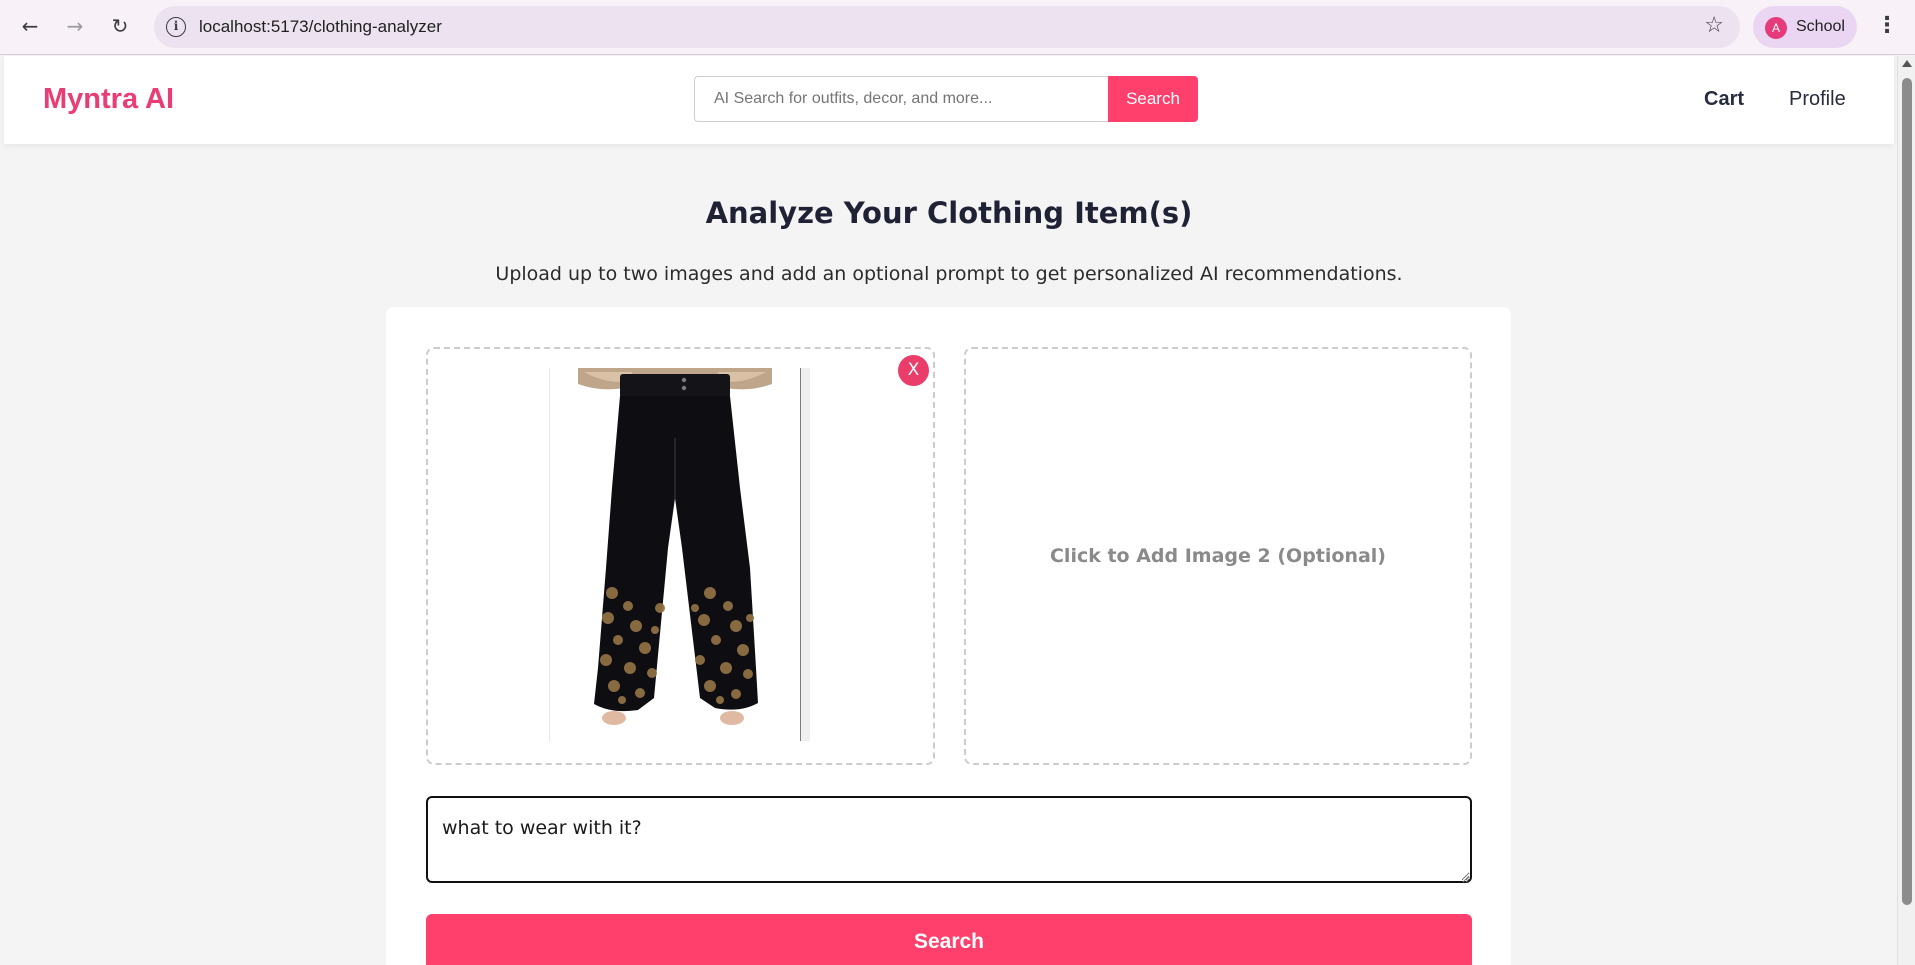  Describe the element at coordinates (949, 213) in the screenshot. I see `page-title: Analyze Your Clothing Item(s)` at that location.